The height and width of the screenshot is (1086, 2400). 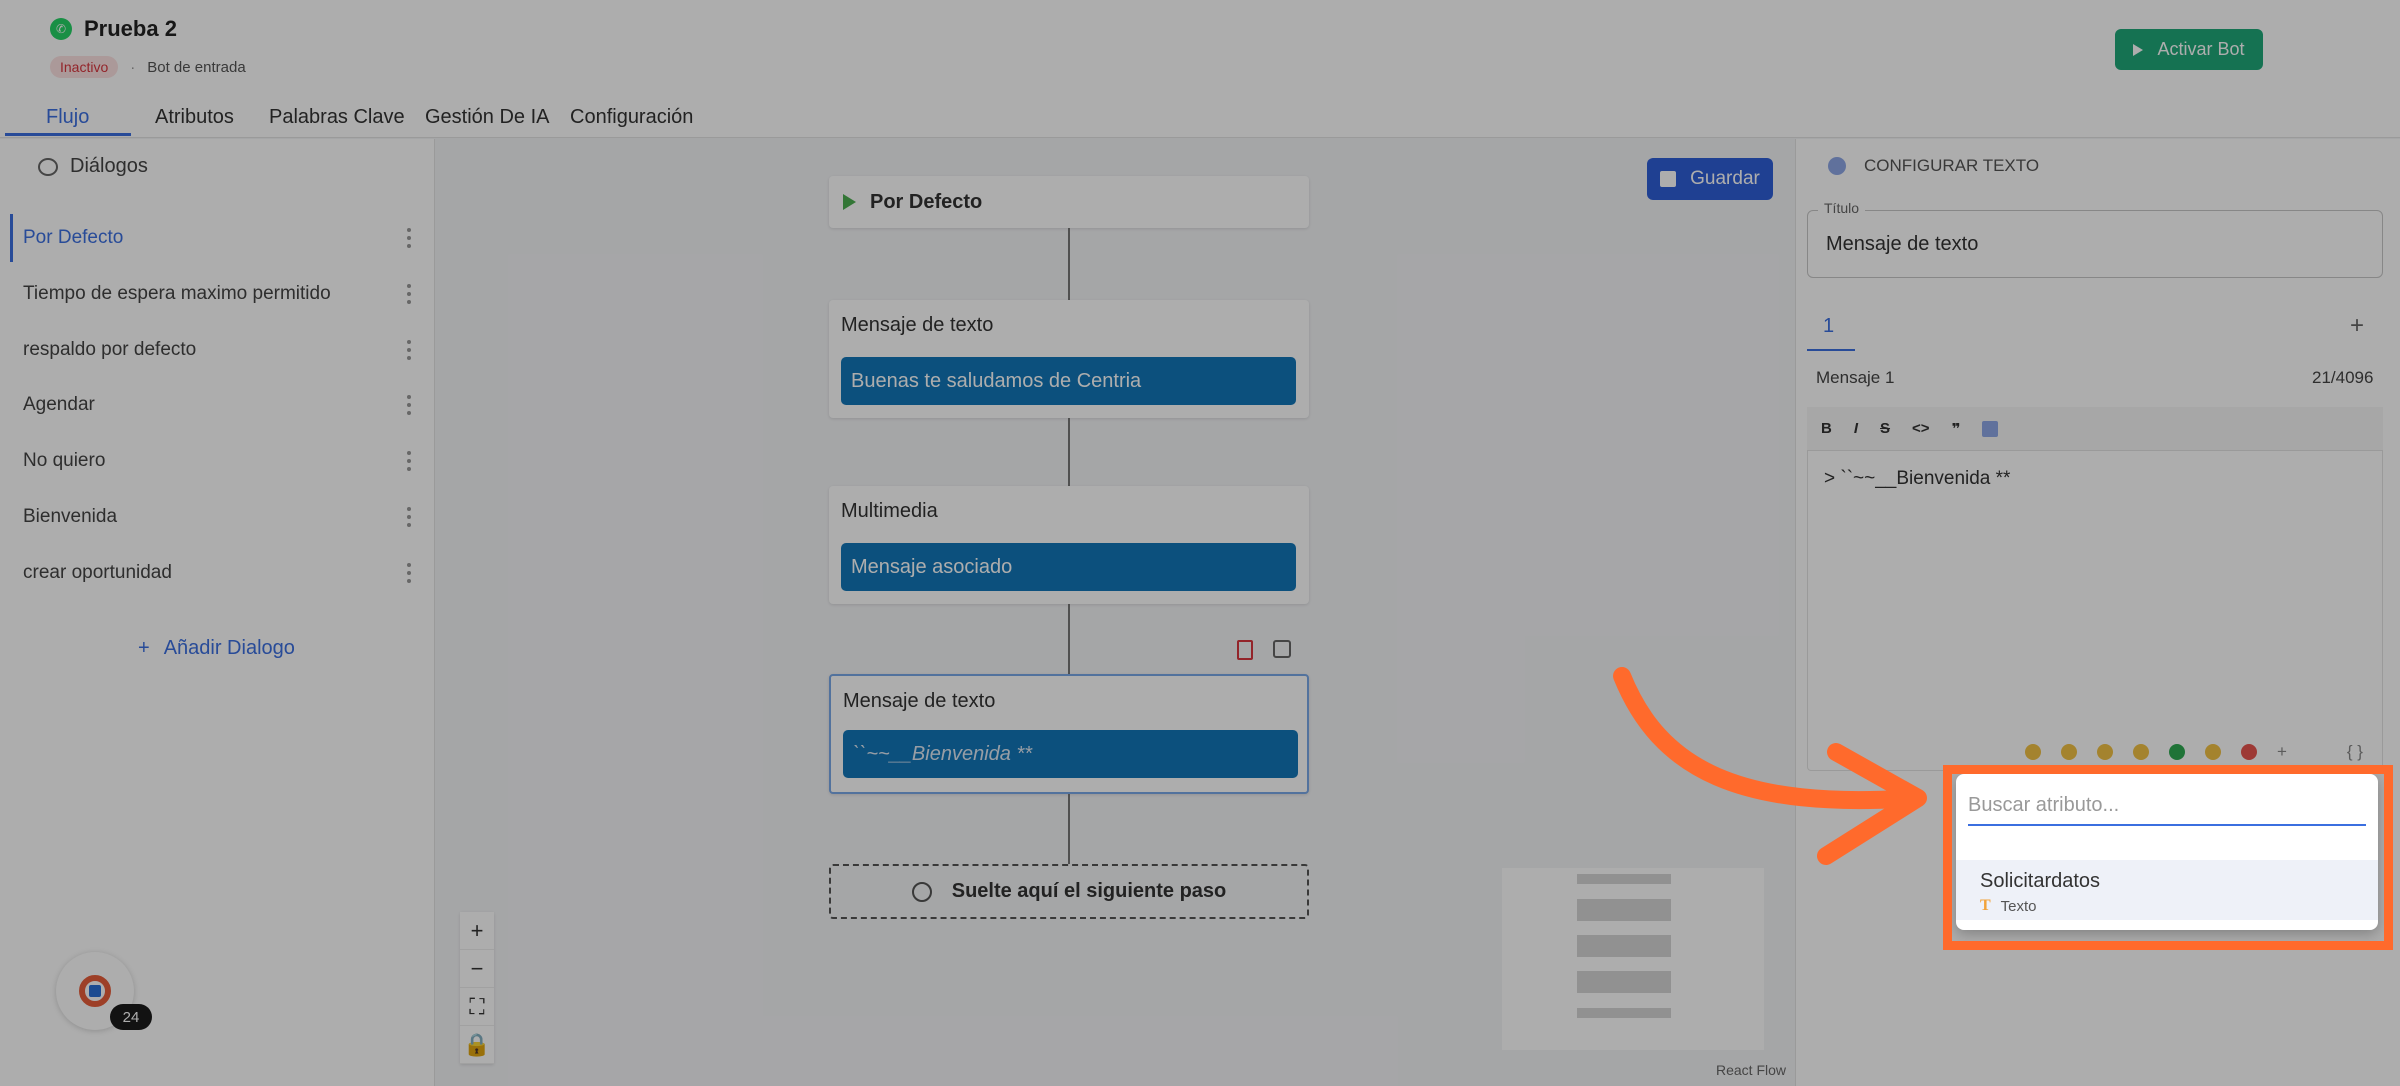 What do you see at coordinates (2168, 857) in the screenshot?
I see `highlight-box` at bounding box center [2168, 857].